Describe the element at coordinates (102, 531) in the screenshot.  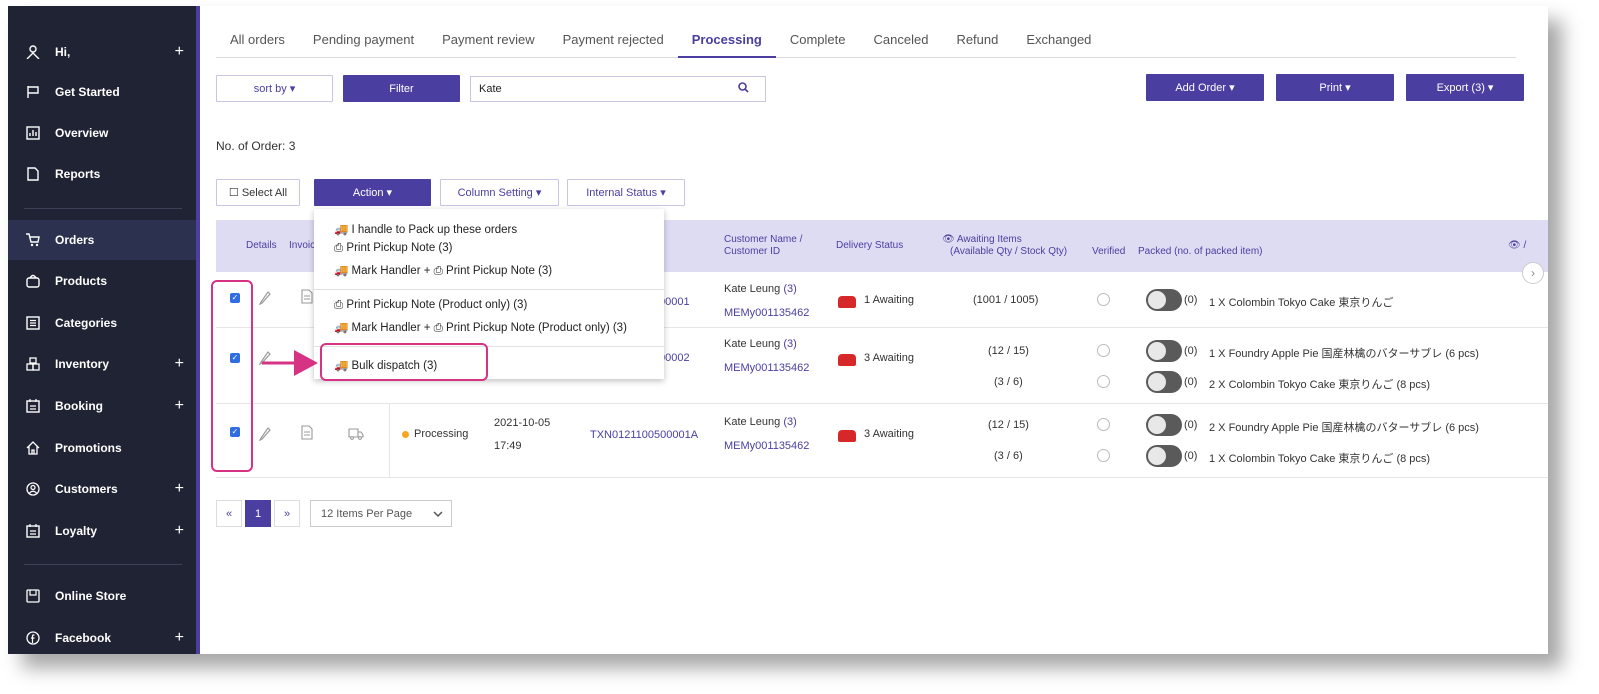
I see `sidebar-item-loyalty: Loyalty +` at that location.